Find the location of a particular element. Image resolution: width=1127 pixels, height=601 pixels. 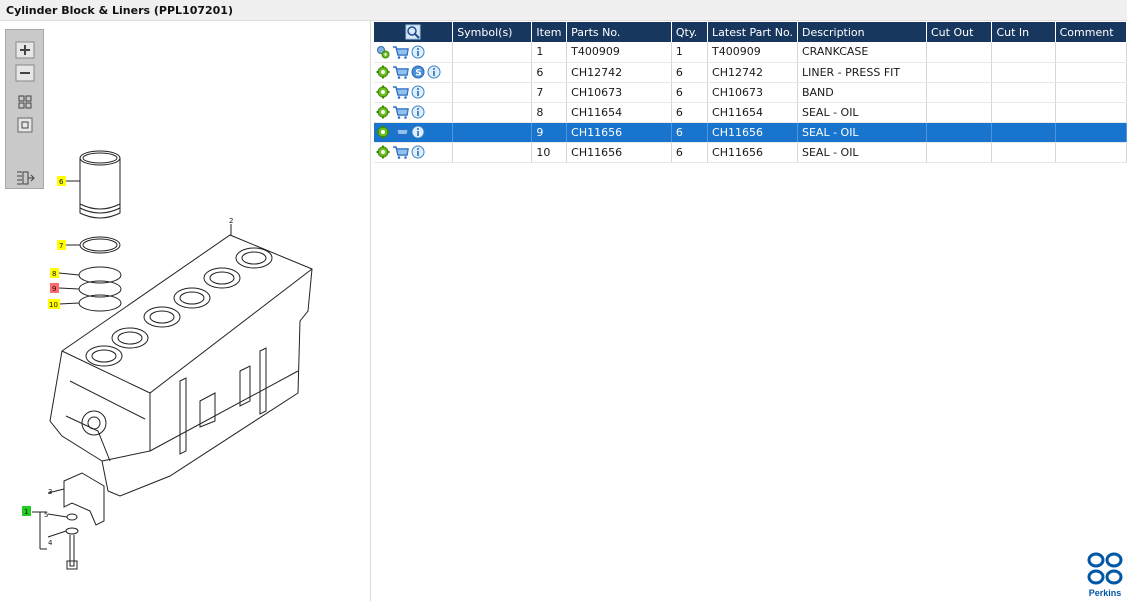

latest-part-no-cell: T400909 is located at coordinates (752, 52).